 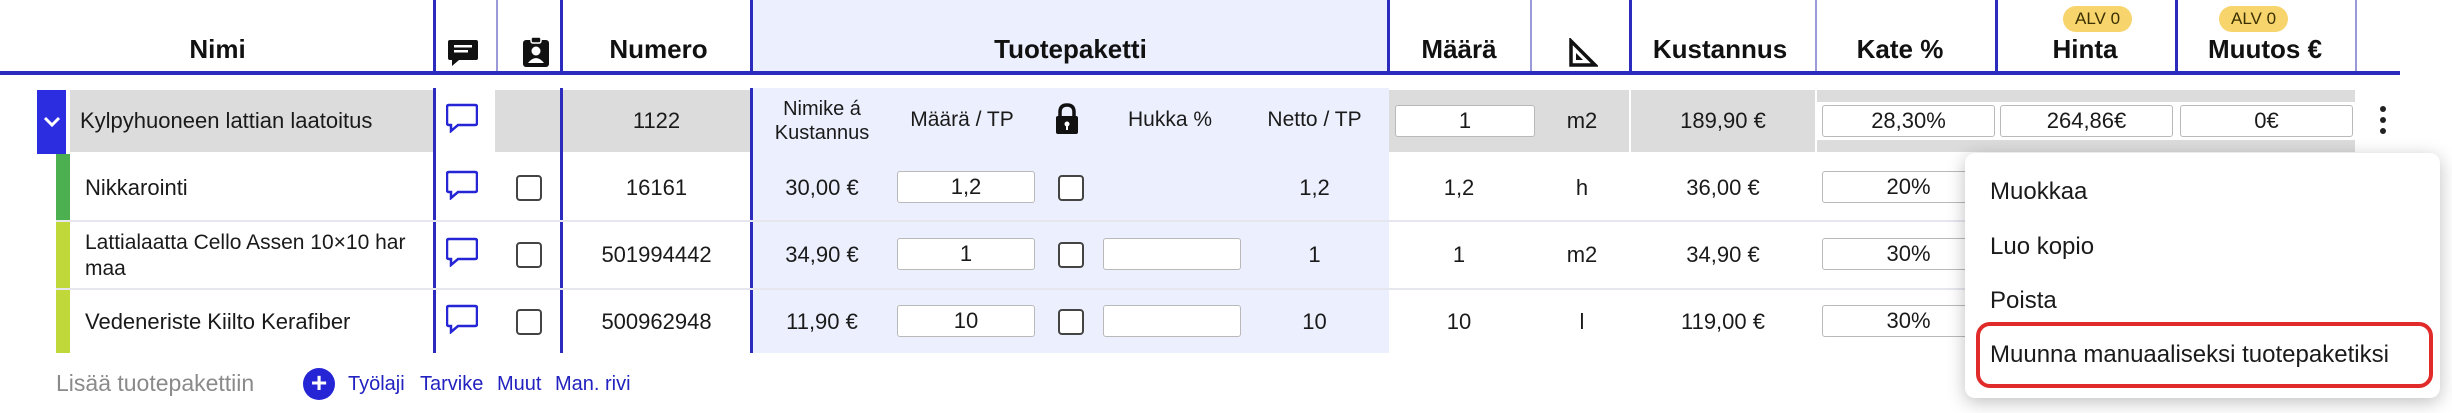 What do you see at coordinates (1459, 187) in the screenshot?
I see `sub-row-quantity: 1,2` at bounding box center [1459, 187].